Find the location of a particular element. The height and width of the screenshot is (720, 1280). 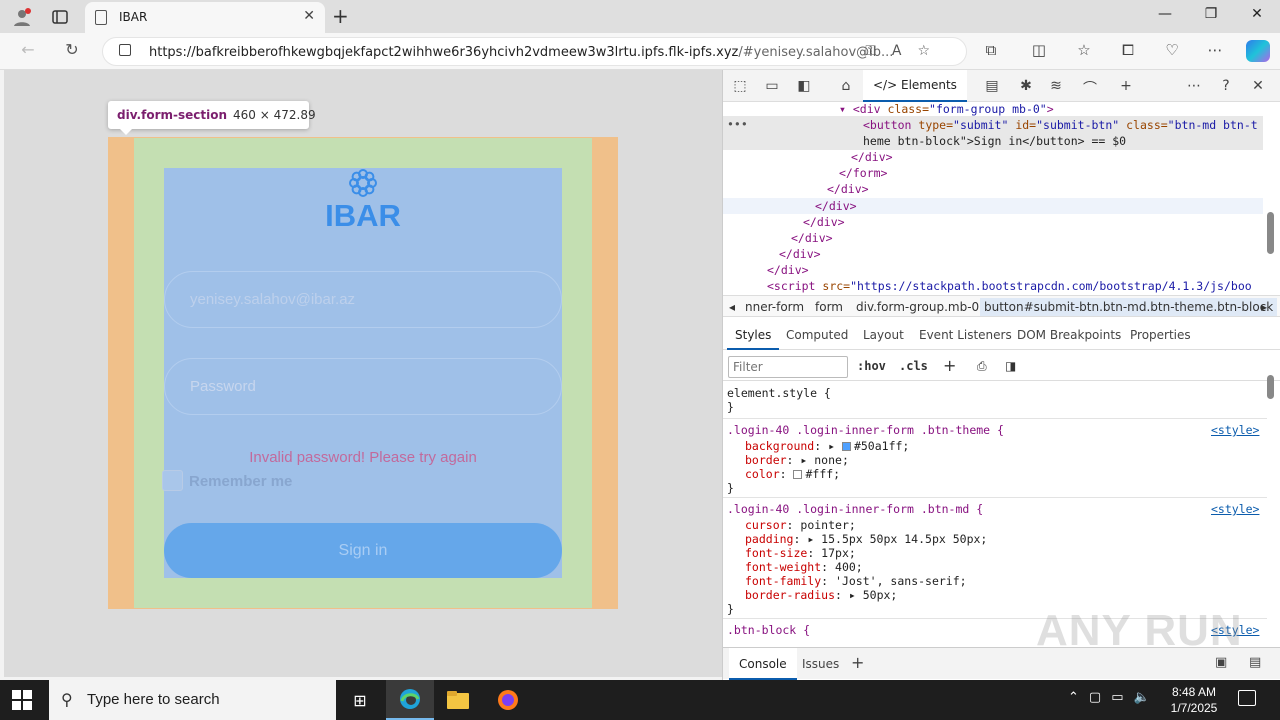

tab-layout: Layout is located at coordinates (883, 335).